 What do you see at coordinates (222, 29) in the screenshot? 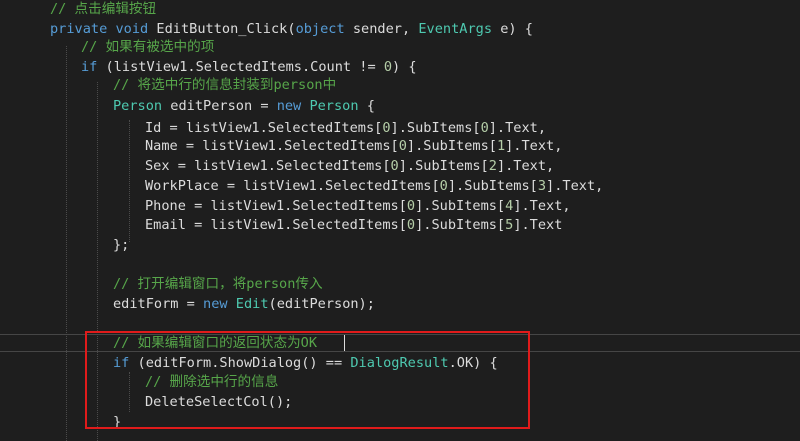
I see `code-token: EditButton_Click(` at bounding box center [222, 29].